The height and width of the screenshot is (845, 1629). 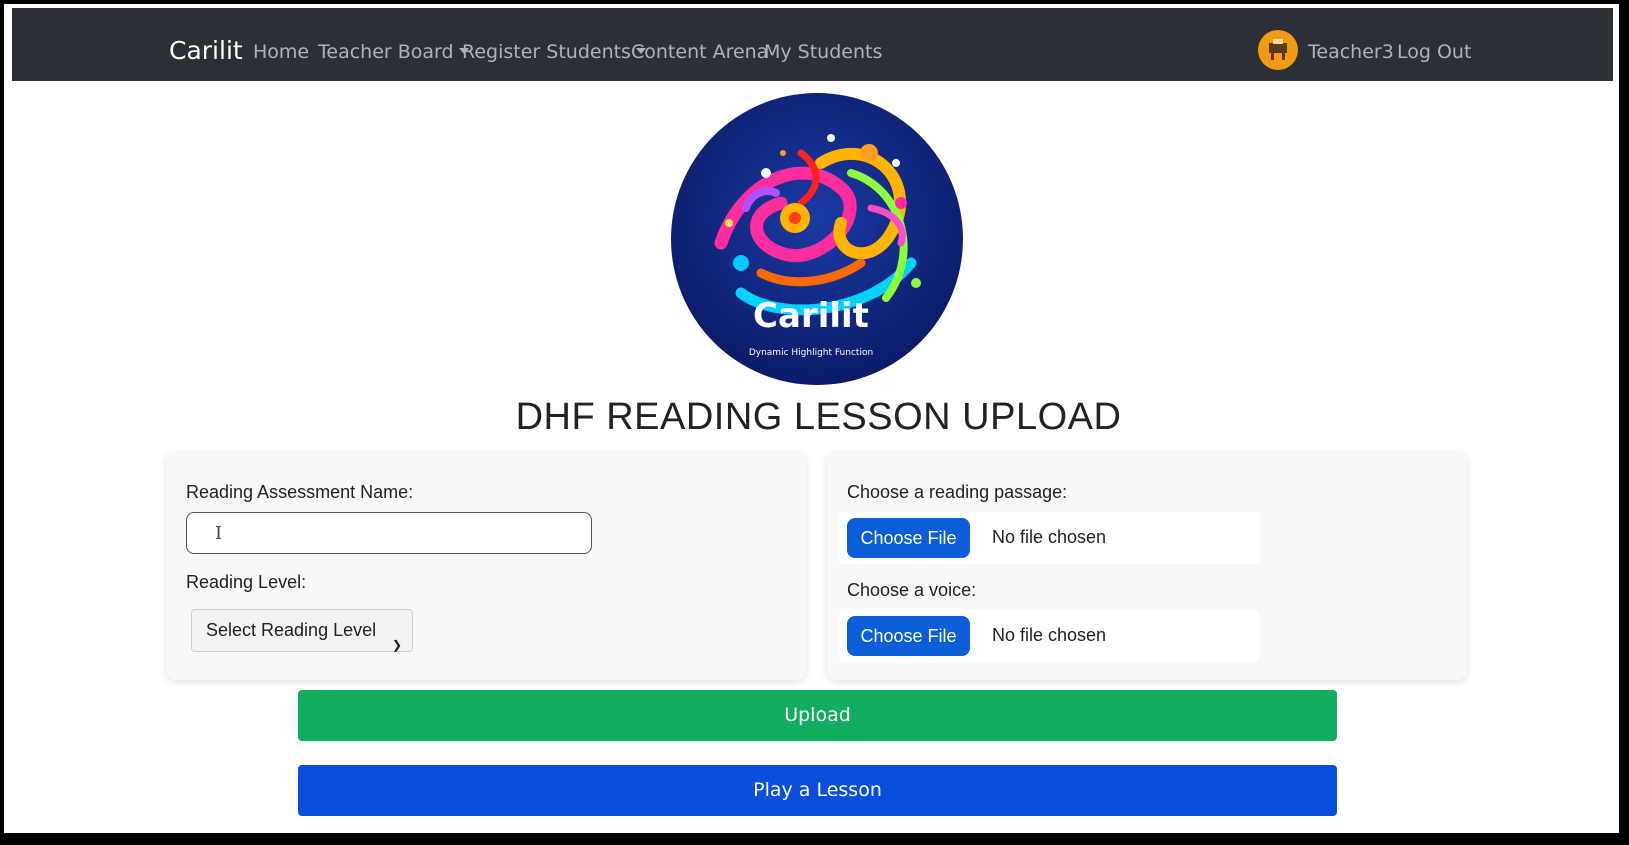 I want to click on user-avatar-icon, so click(x=1278, y=49).